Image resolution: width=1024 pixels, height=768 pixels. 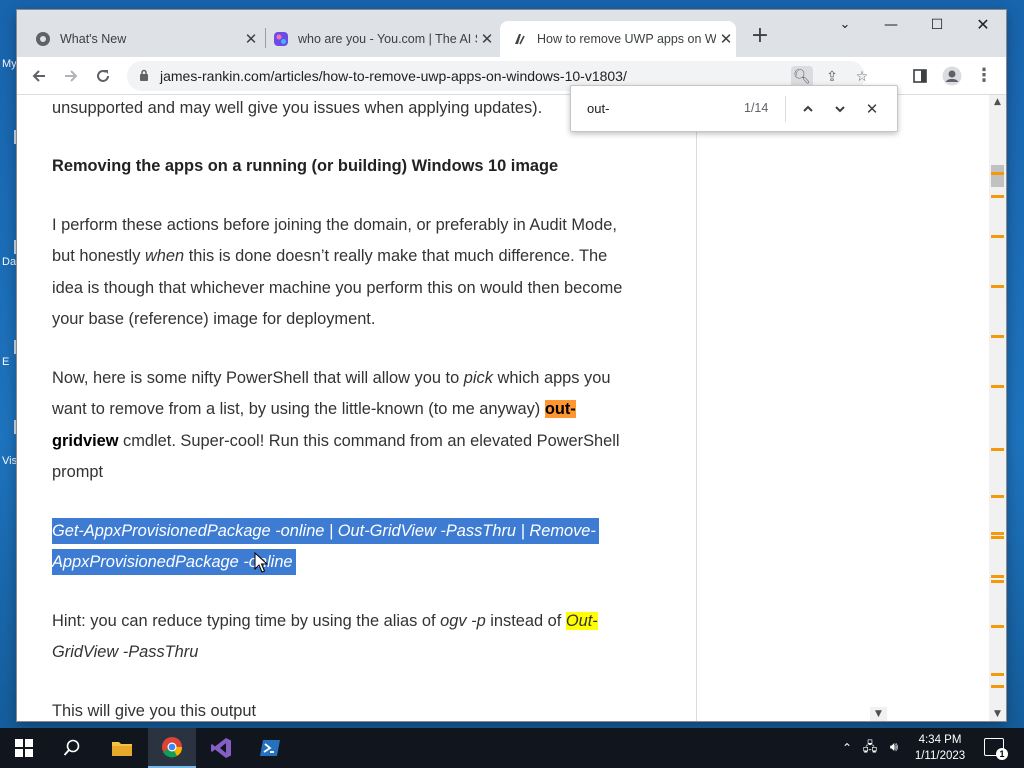 What do you see at coordinates (9, 461) in the screenshot?
I see `desktop-icon-label: Vis` at bounding box center [9, 461].